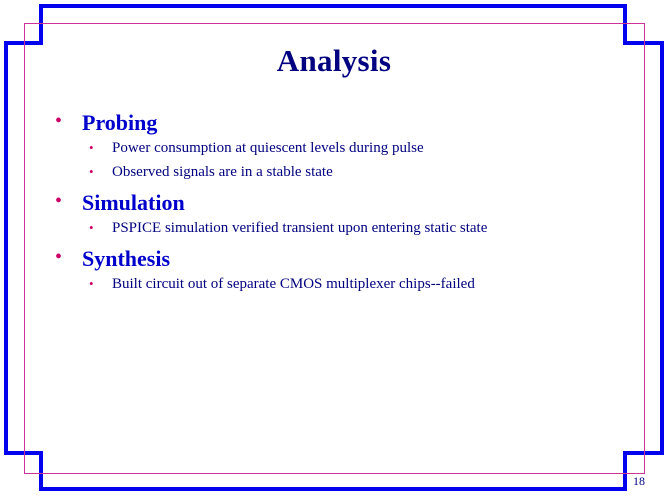  Describe the element at coordinates (120, 122) in the screenshot. I see `bullet-heading: Probing` at that location.